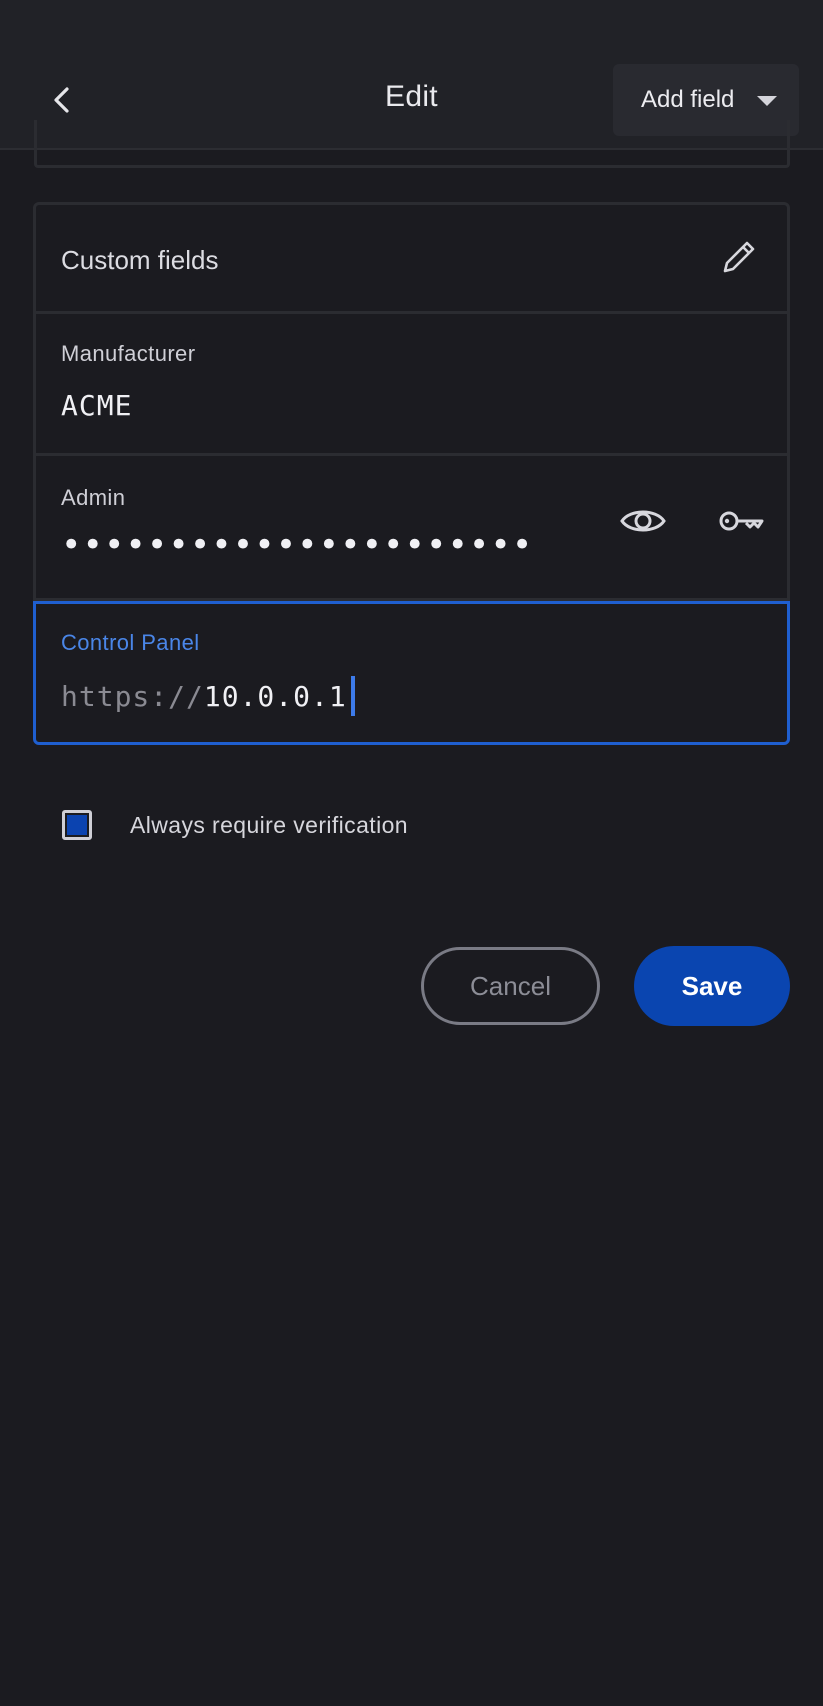 The image size is (823, 1706). I want to click on verification-row: Always require verification, so click(235, 825).